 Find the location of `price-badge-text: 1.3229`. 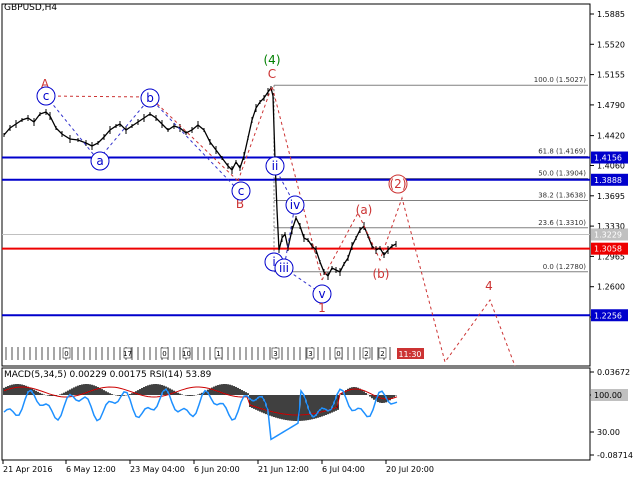

price-badge-text: 1.3229 is located at coordinates (608, 234).